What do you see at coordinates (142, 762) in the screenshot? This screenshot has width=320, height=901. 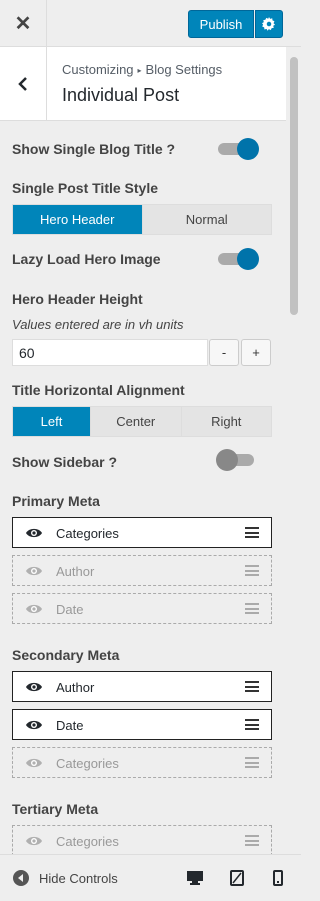 I see `secondary-meta-item-categories: Categories` at bounding box center [142, 762].